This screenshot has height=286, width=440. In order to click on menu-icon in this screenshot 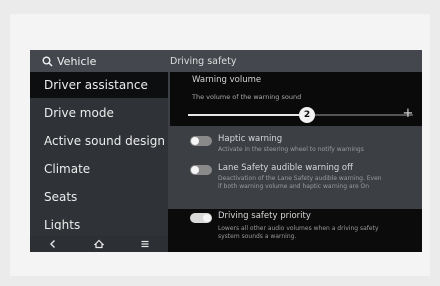, I will do `click(145, 244)`.